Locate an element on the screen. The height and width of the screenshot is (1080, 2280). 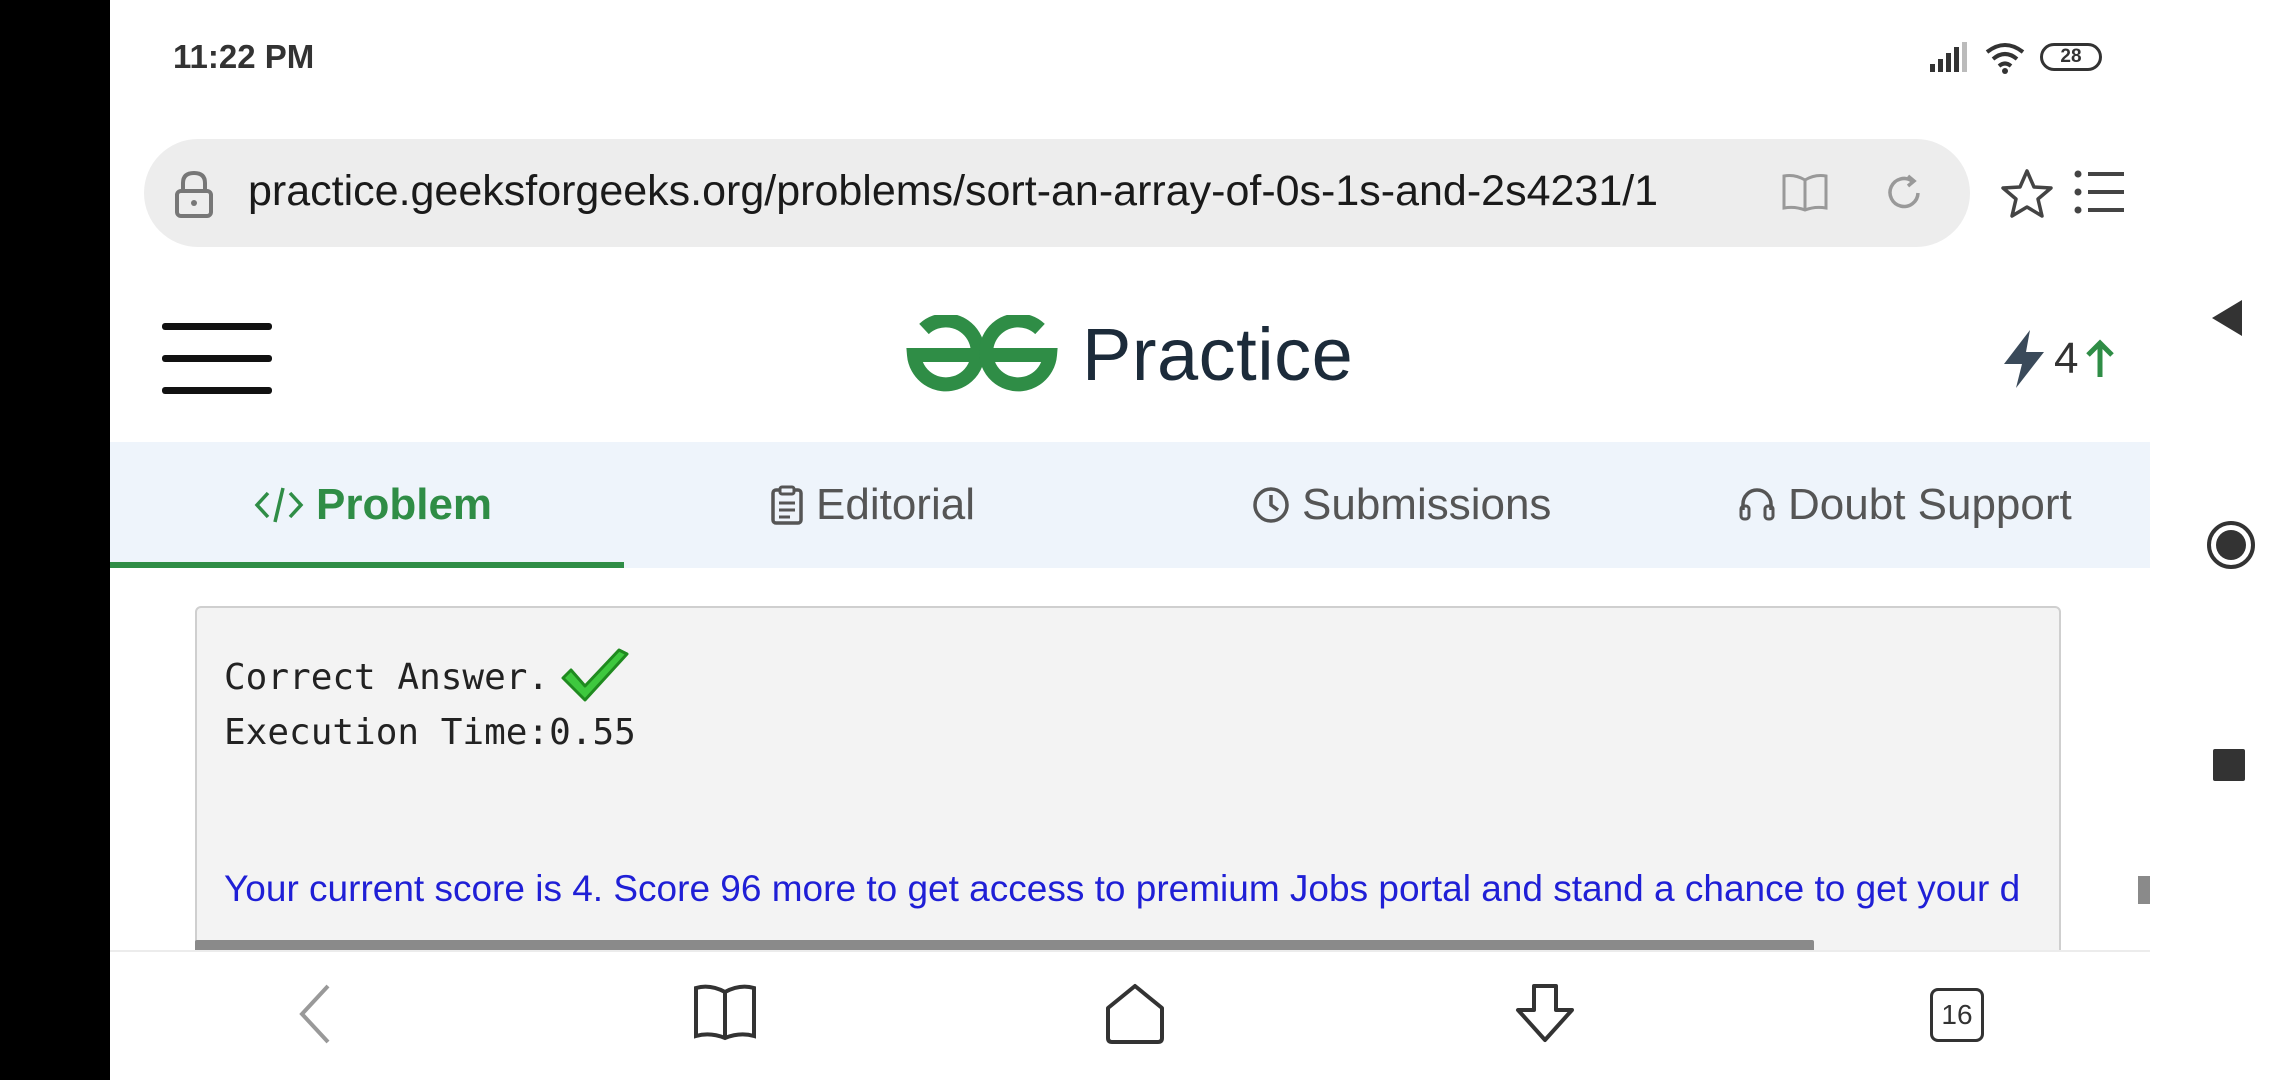
document-icon is located at coordinates (787, 505).